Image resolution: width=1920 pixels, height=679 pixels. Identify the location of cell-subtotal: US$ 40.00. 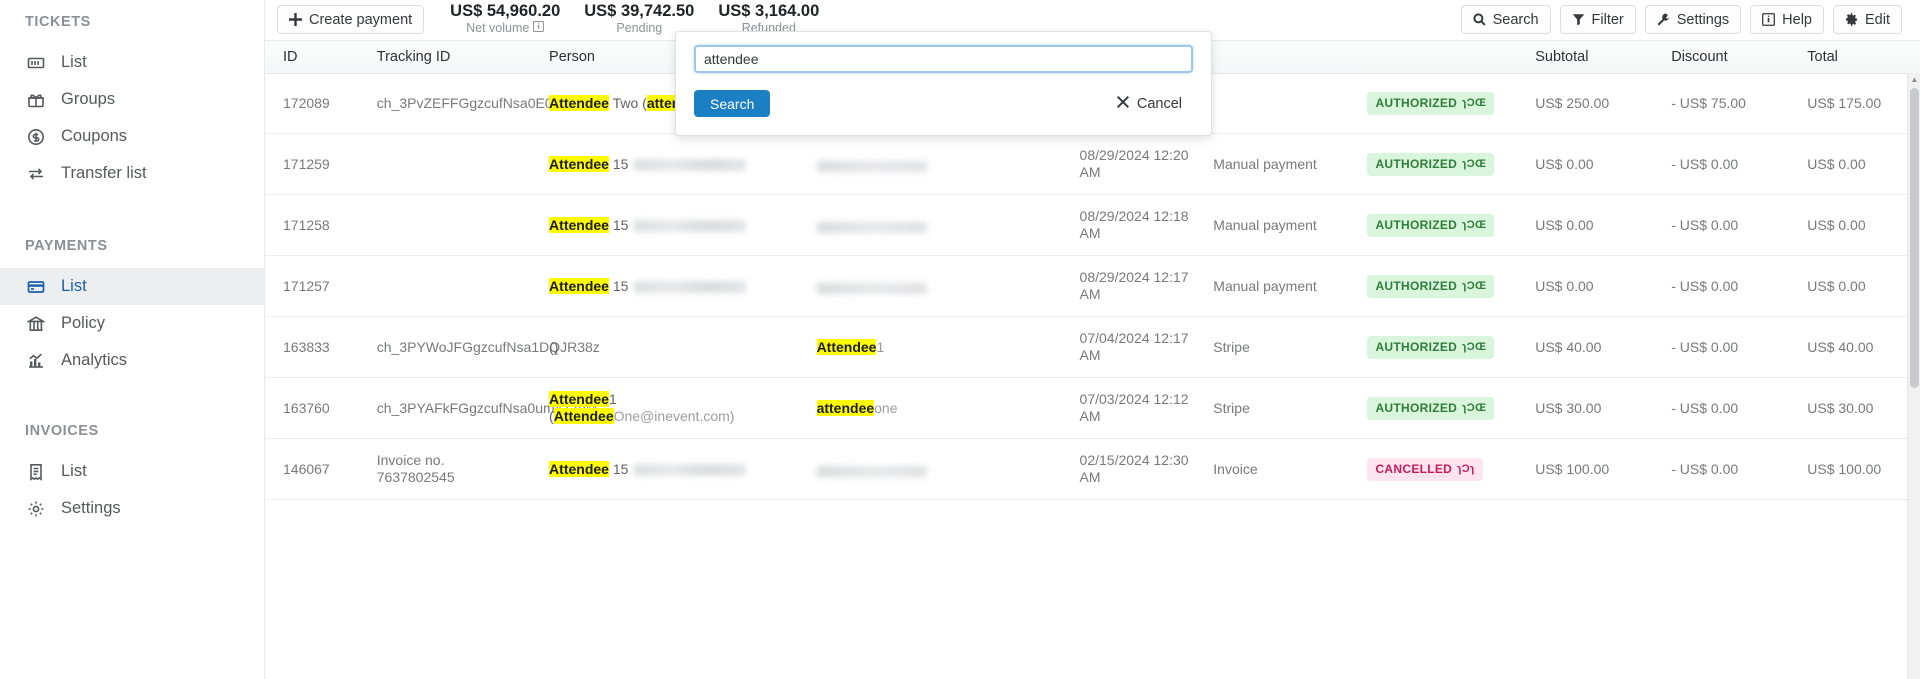
(1591, 347).